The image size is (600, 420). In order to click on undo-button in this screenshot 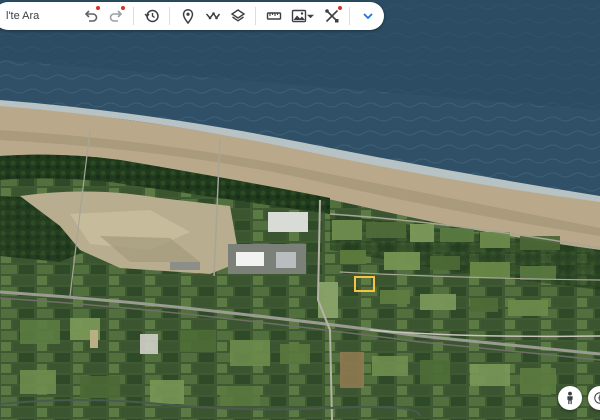, I will do `click(91, 16)`.